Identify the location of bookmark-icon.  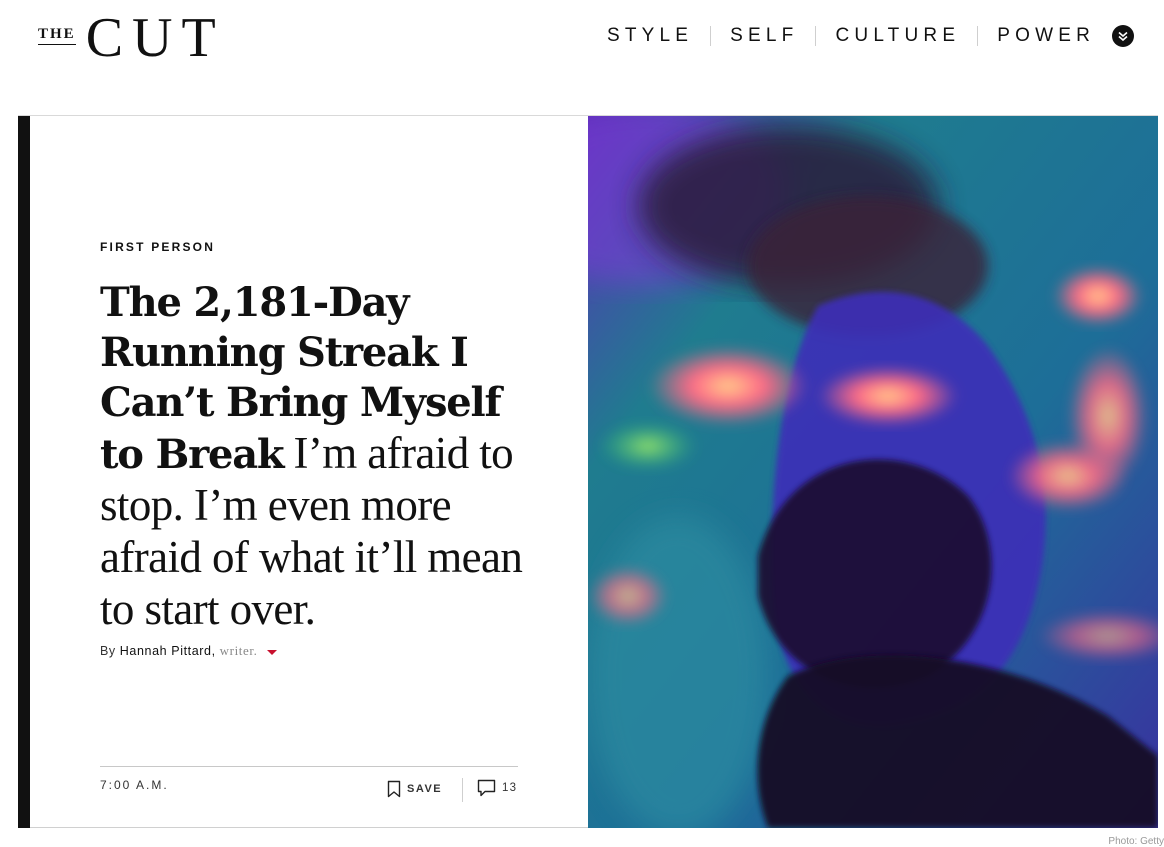
(394, 789).